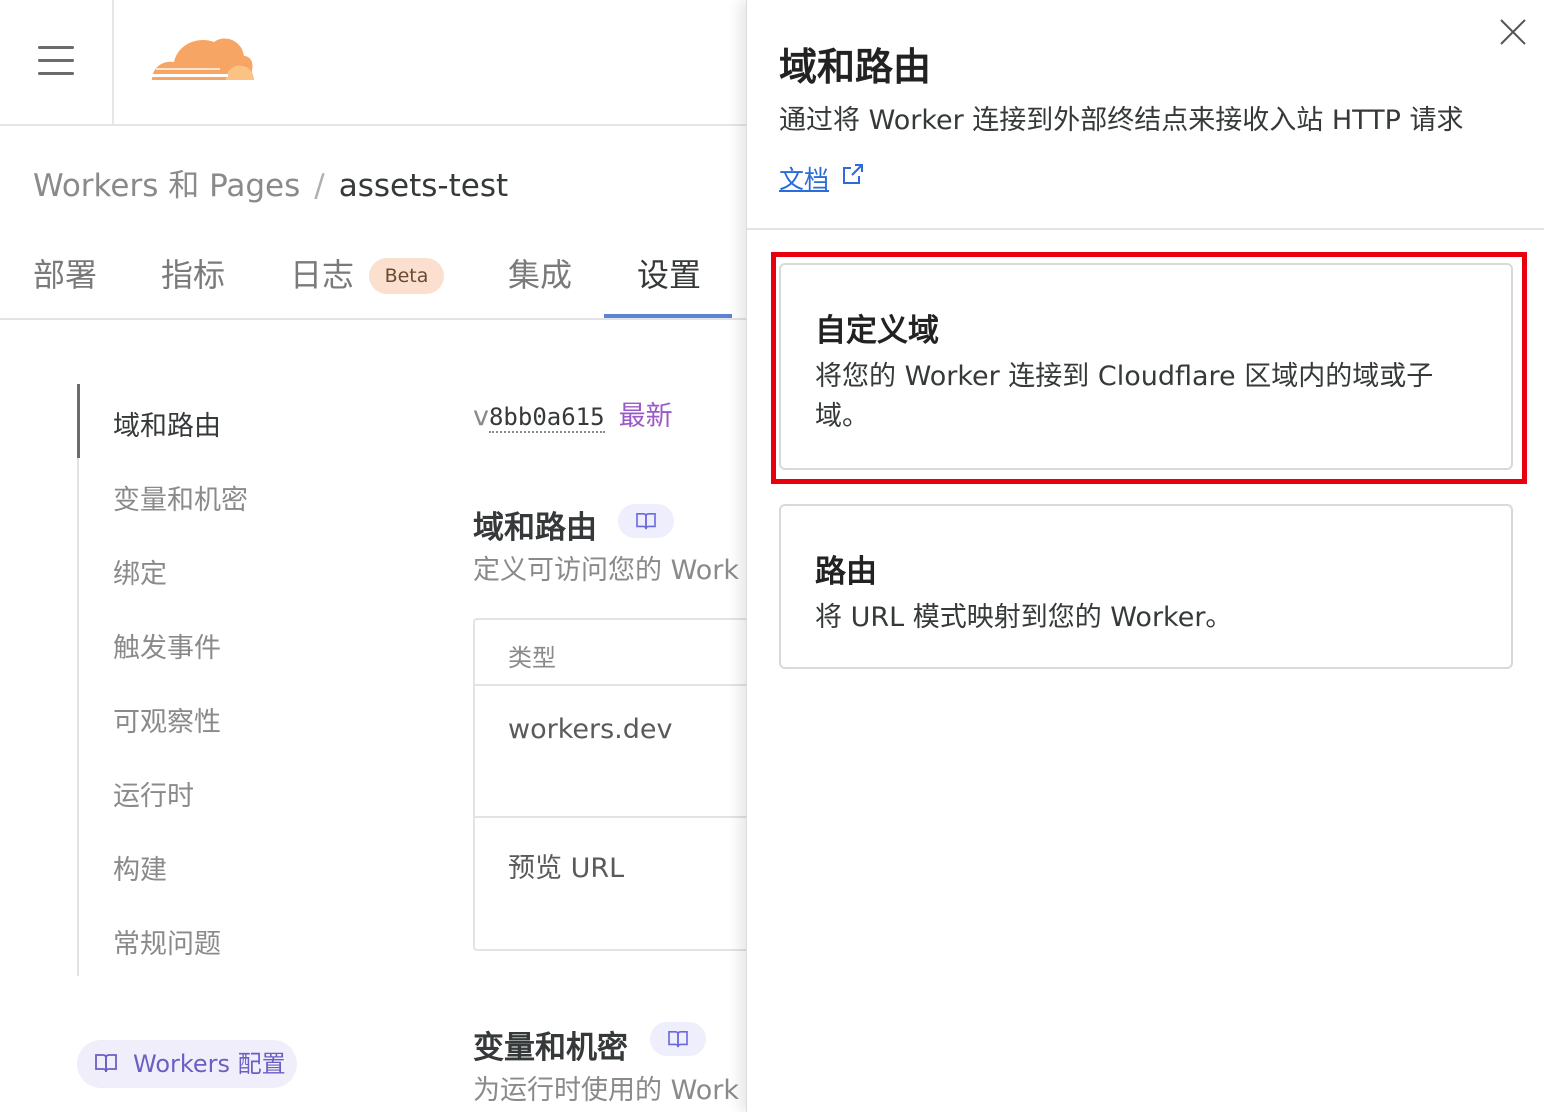 The image size is (1544, 1112). I want to click on sidenav-item-triggers: 触发事件, so click(167, 645).